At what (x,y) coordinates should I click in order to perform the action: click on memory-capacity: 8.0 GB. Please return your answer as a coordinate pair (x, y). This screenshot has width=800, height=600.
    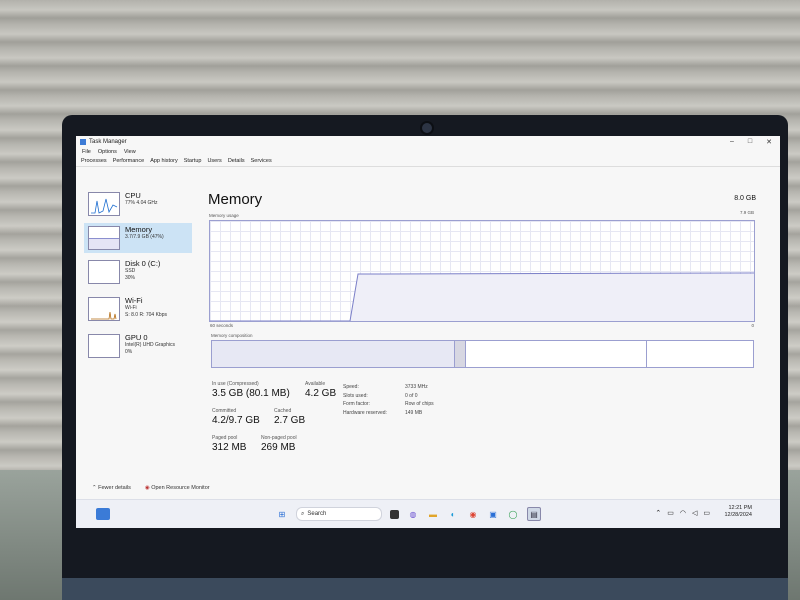
    Looking at the image, I should click on (745, 198).